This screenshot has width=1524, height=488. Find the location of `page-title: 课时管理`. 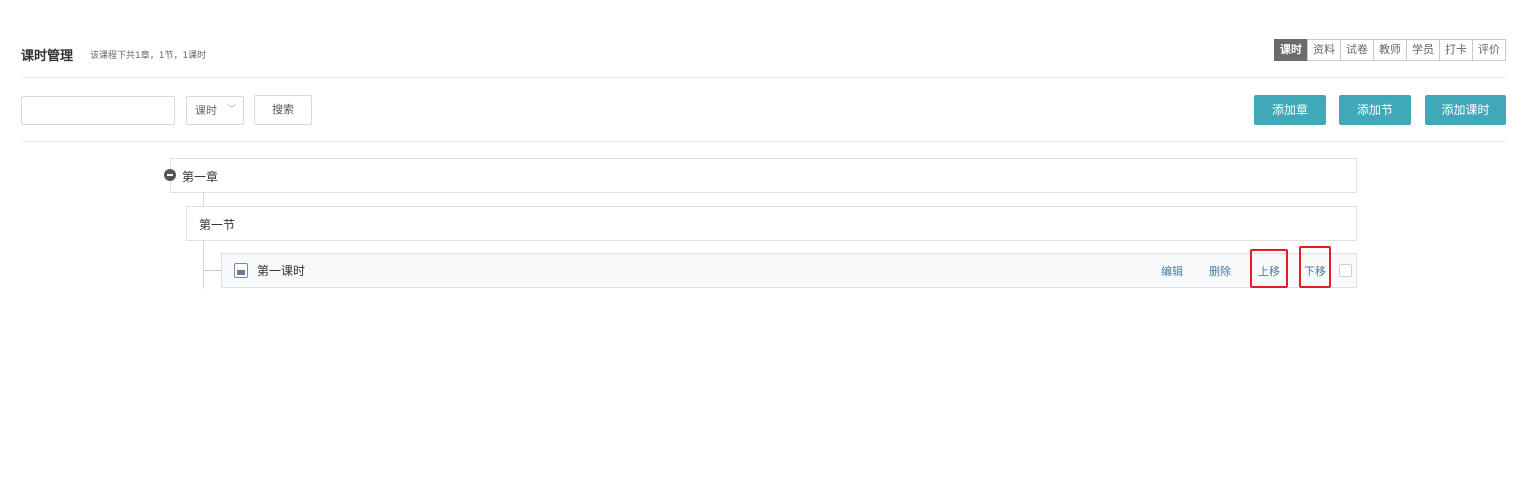

page-title: 课时管理 is located at coordinates (47, 56).